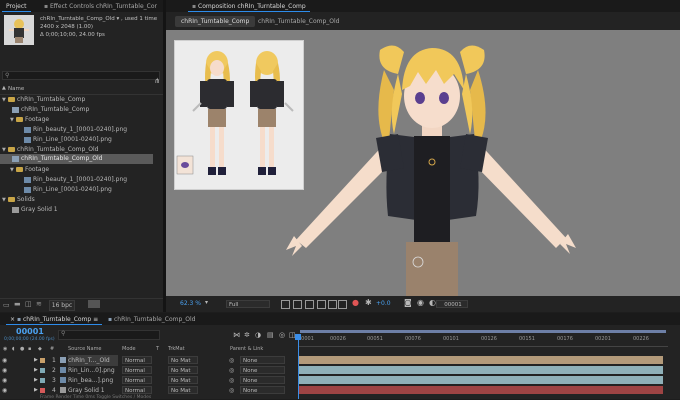 The width and height of the screenshot is (680, 400). I want to click on mask-visibility-icon, so click(321, 304).